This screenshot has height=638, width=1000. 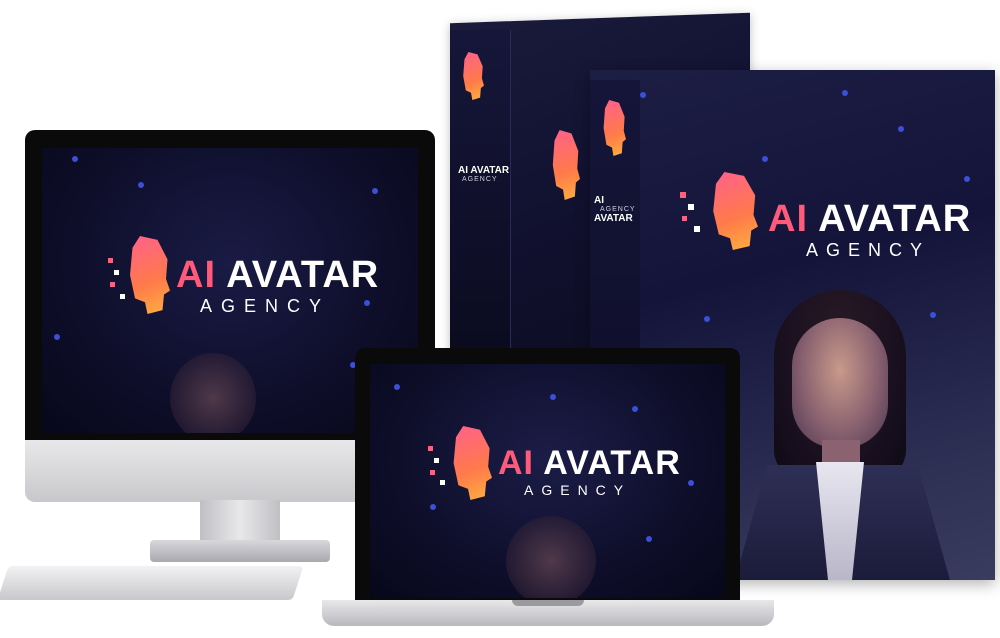 I want to click on avatar-woman-face, so click(x=840, y=383).